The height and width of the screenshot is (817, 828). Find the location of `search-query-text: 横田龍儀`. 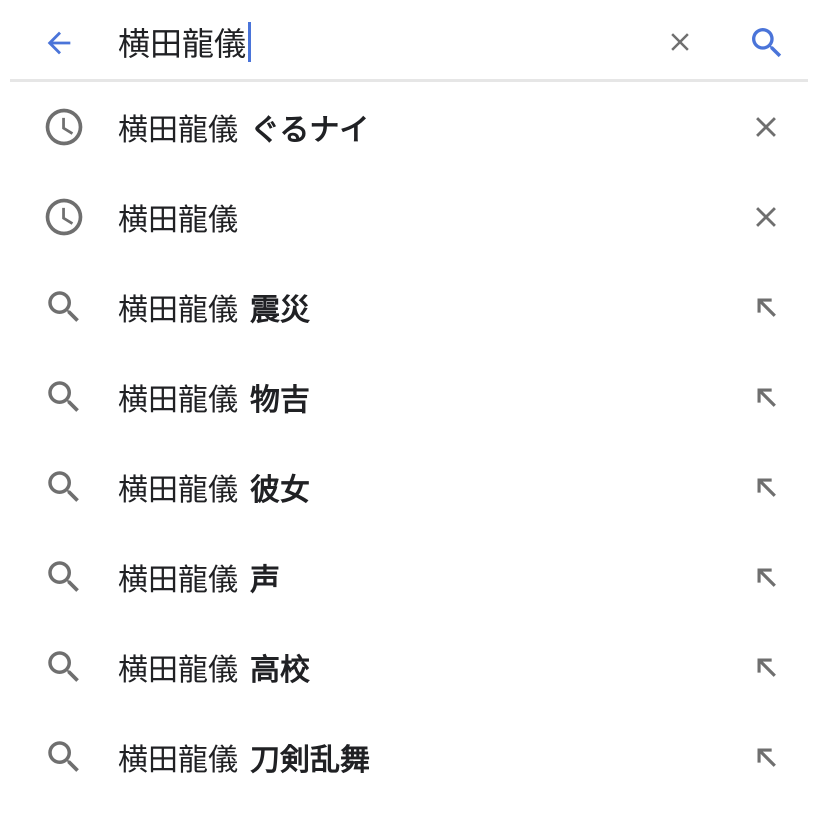

search-query-text: 横田龍儀 is located at coordinates (182, 44).